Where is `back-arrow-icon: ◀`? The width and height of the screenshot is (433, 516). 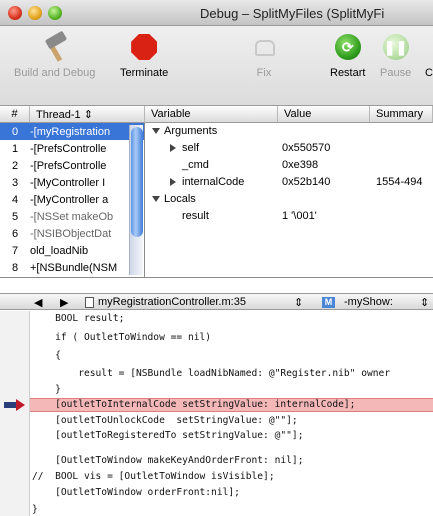
back-arrow-icon: ◀ is located at coordinates (38, 302).